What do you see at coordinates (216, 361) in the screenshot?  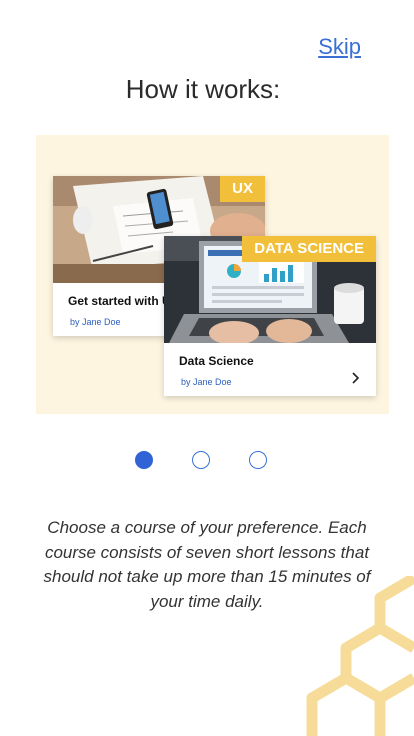 I see `course-title: Data Science` at bounding box center [216, 361].